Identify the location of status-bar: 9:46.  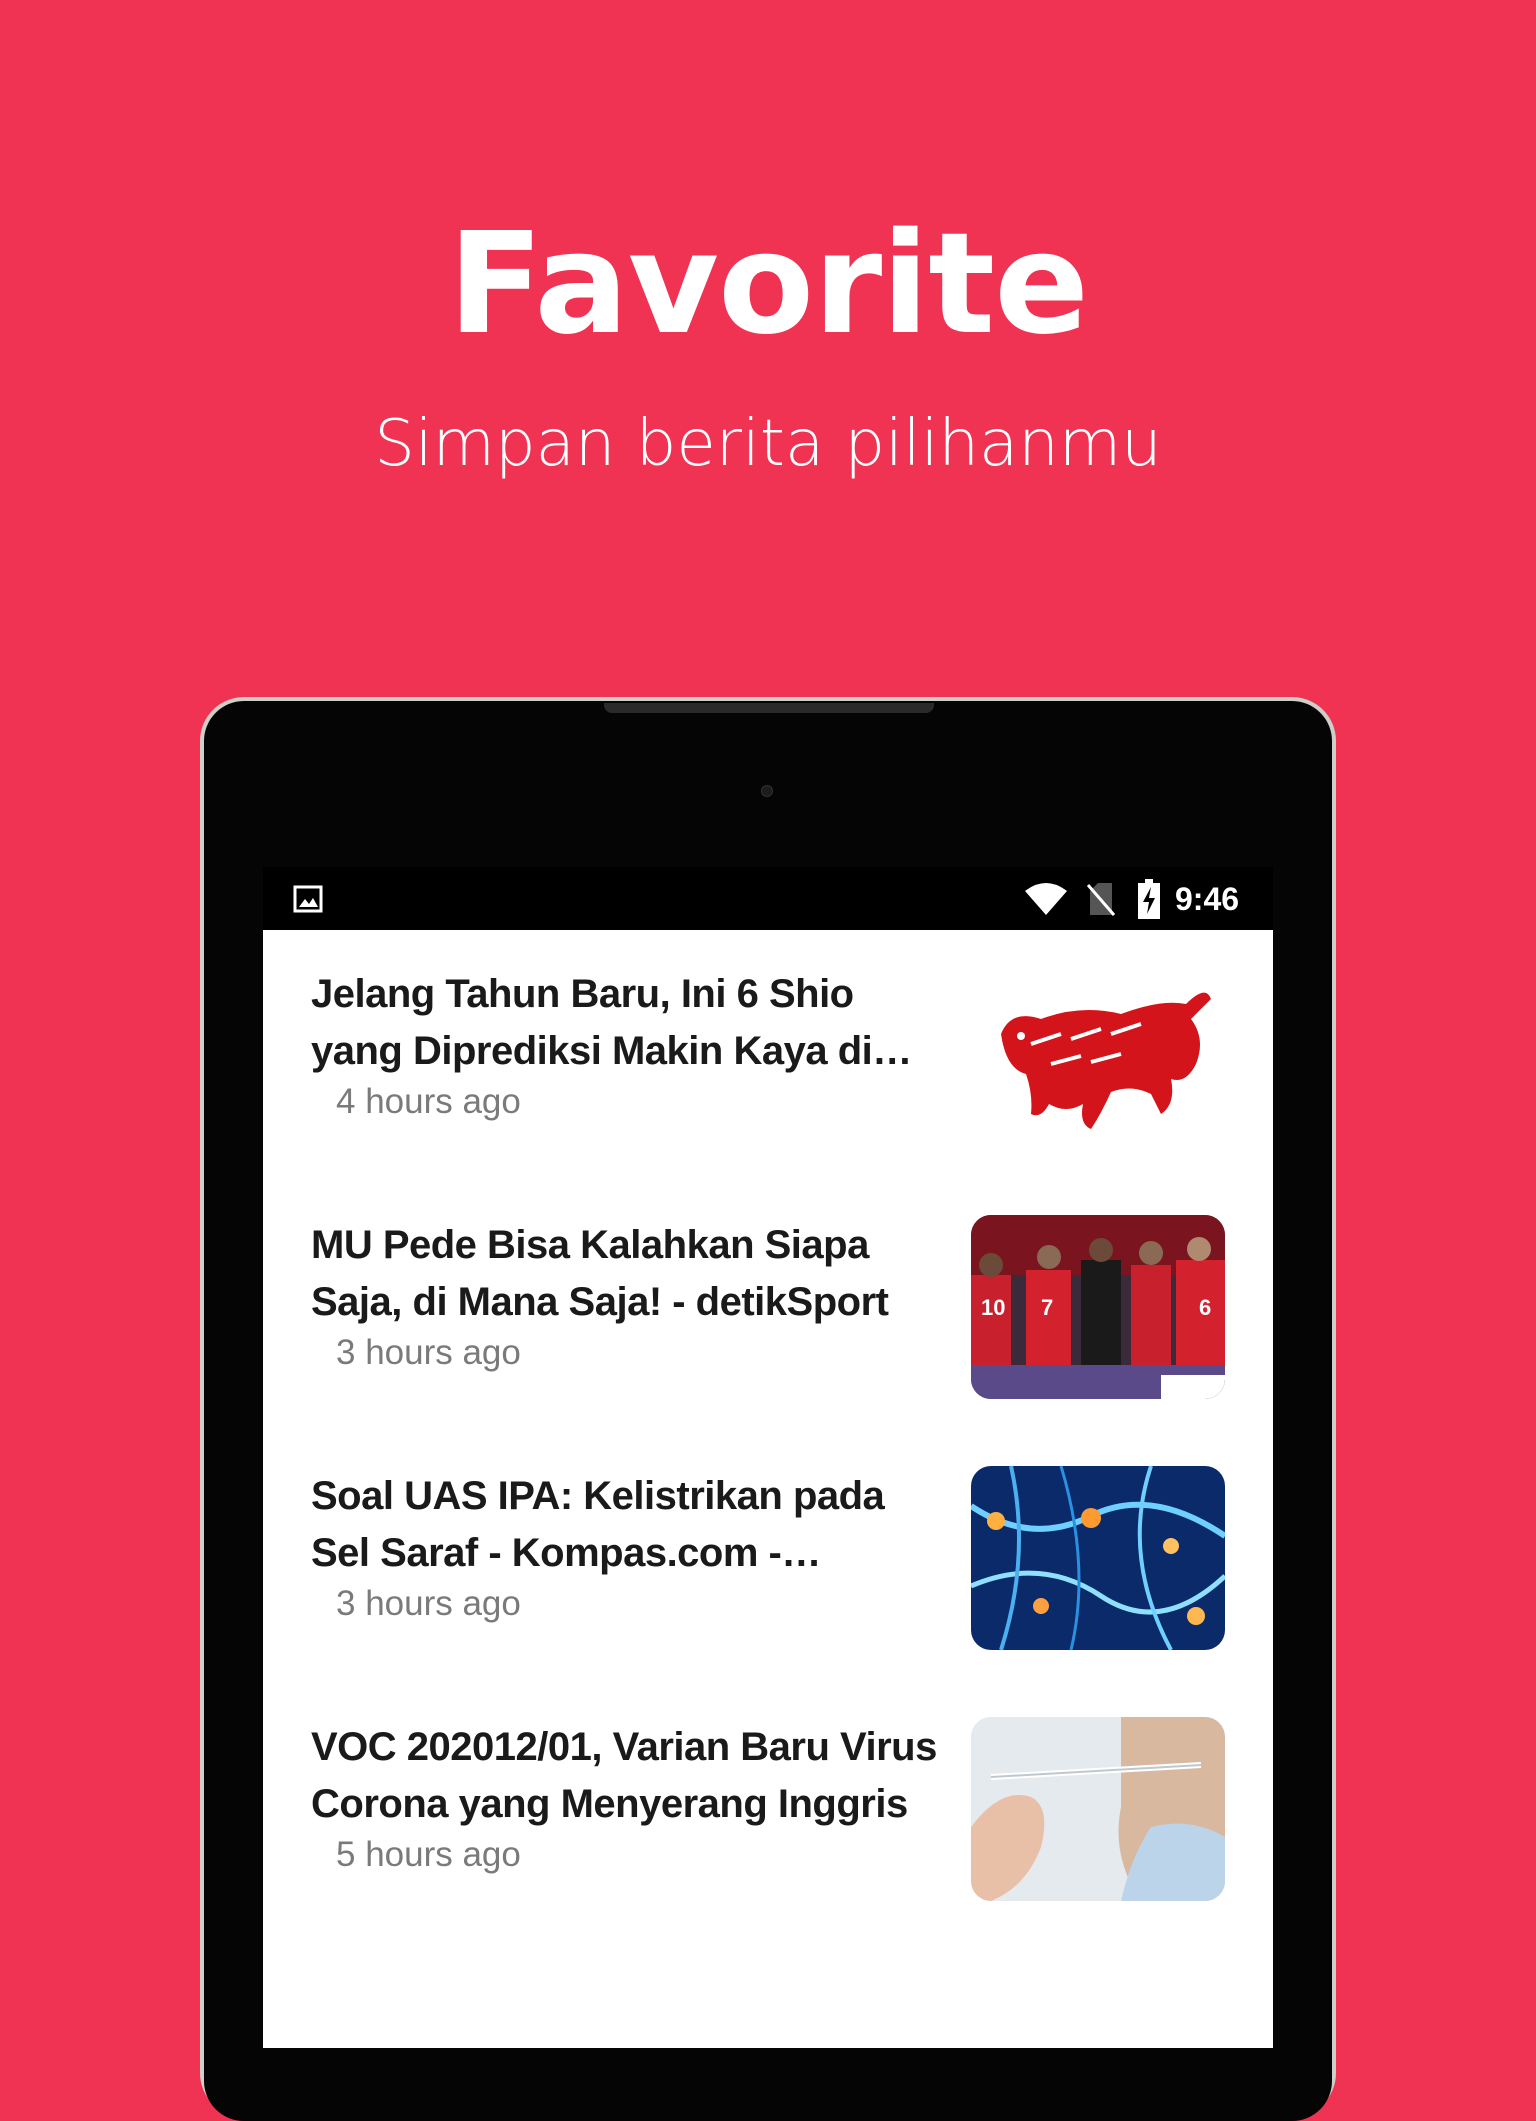
(768, 898).